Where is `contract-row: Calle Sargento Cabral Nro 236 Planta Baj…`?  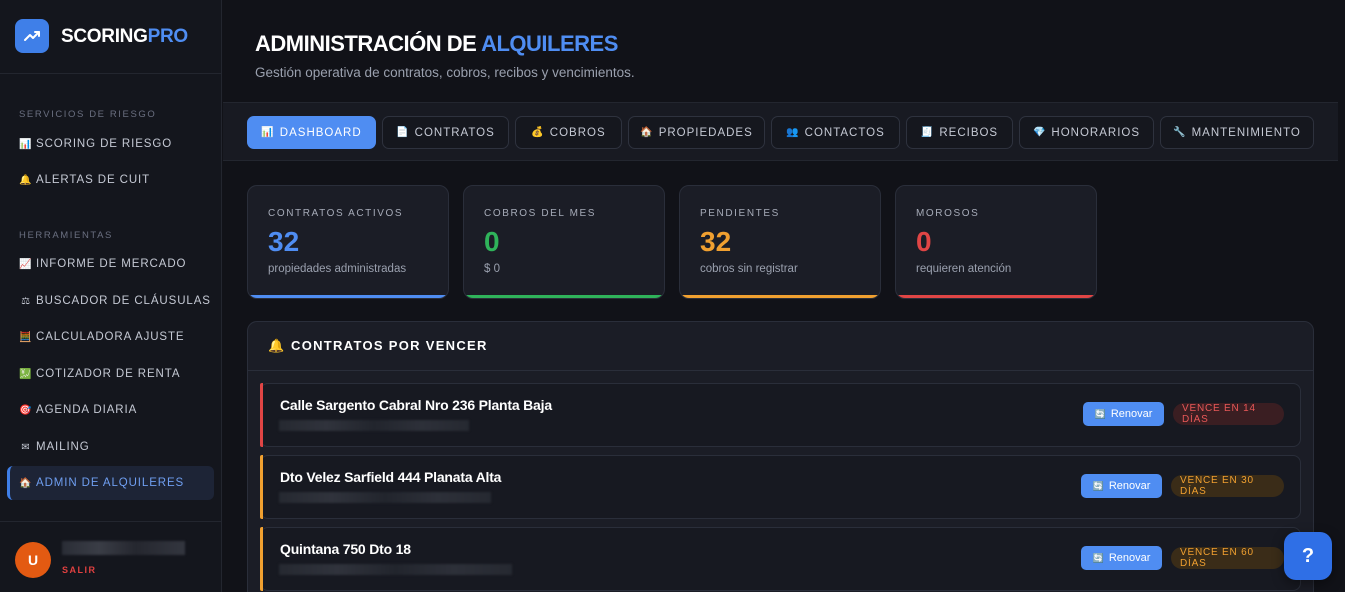 contract-row: Calle Sargento Cabral Nro 236 Planta Baj… is located at coordinates (780, 415).